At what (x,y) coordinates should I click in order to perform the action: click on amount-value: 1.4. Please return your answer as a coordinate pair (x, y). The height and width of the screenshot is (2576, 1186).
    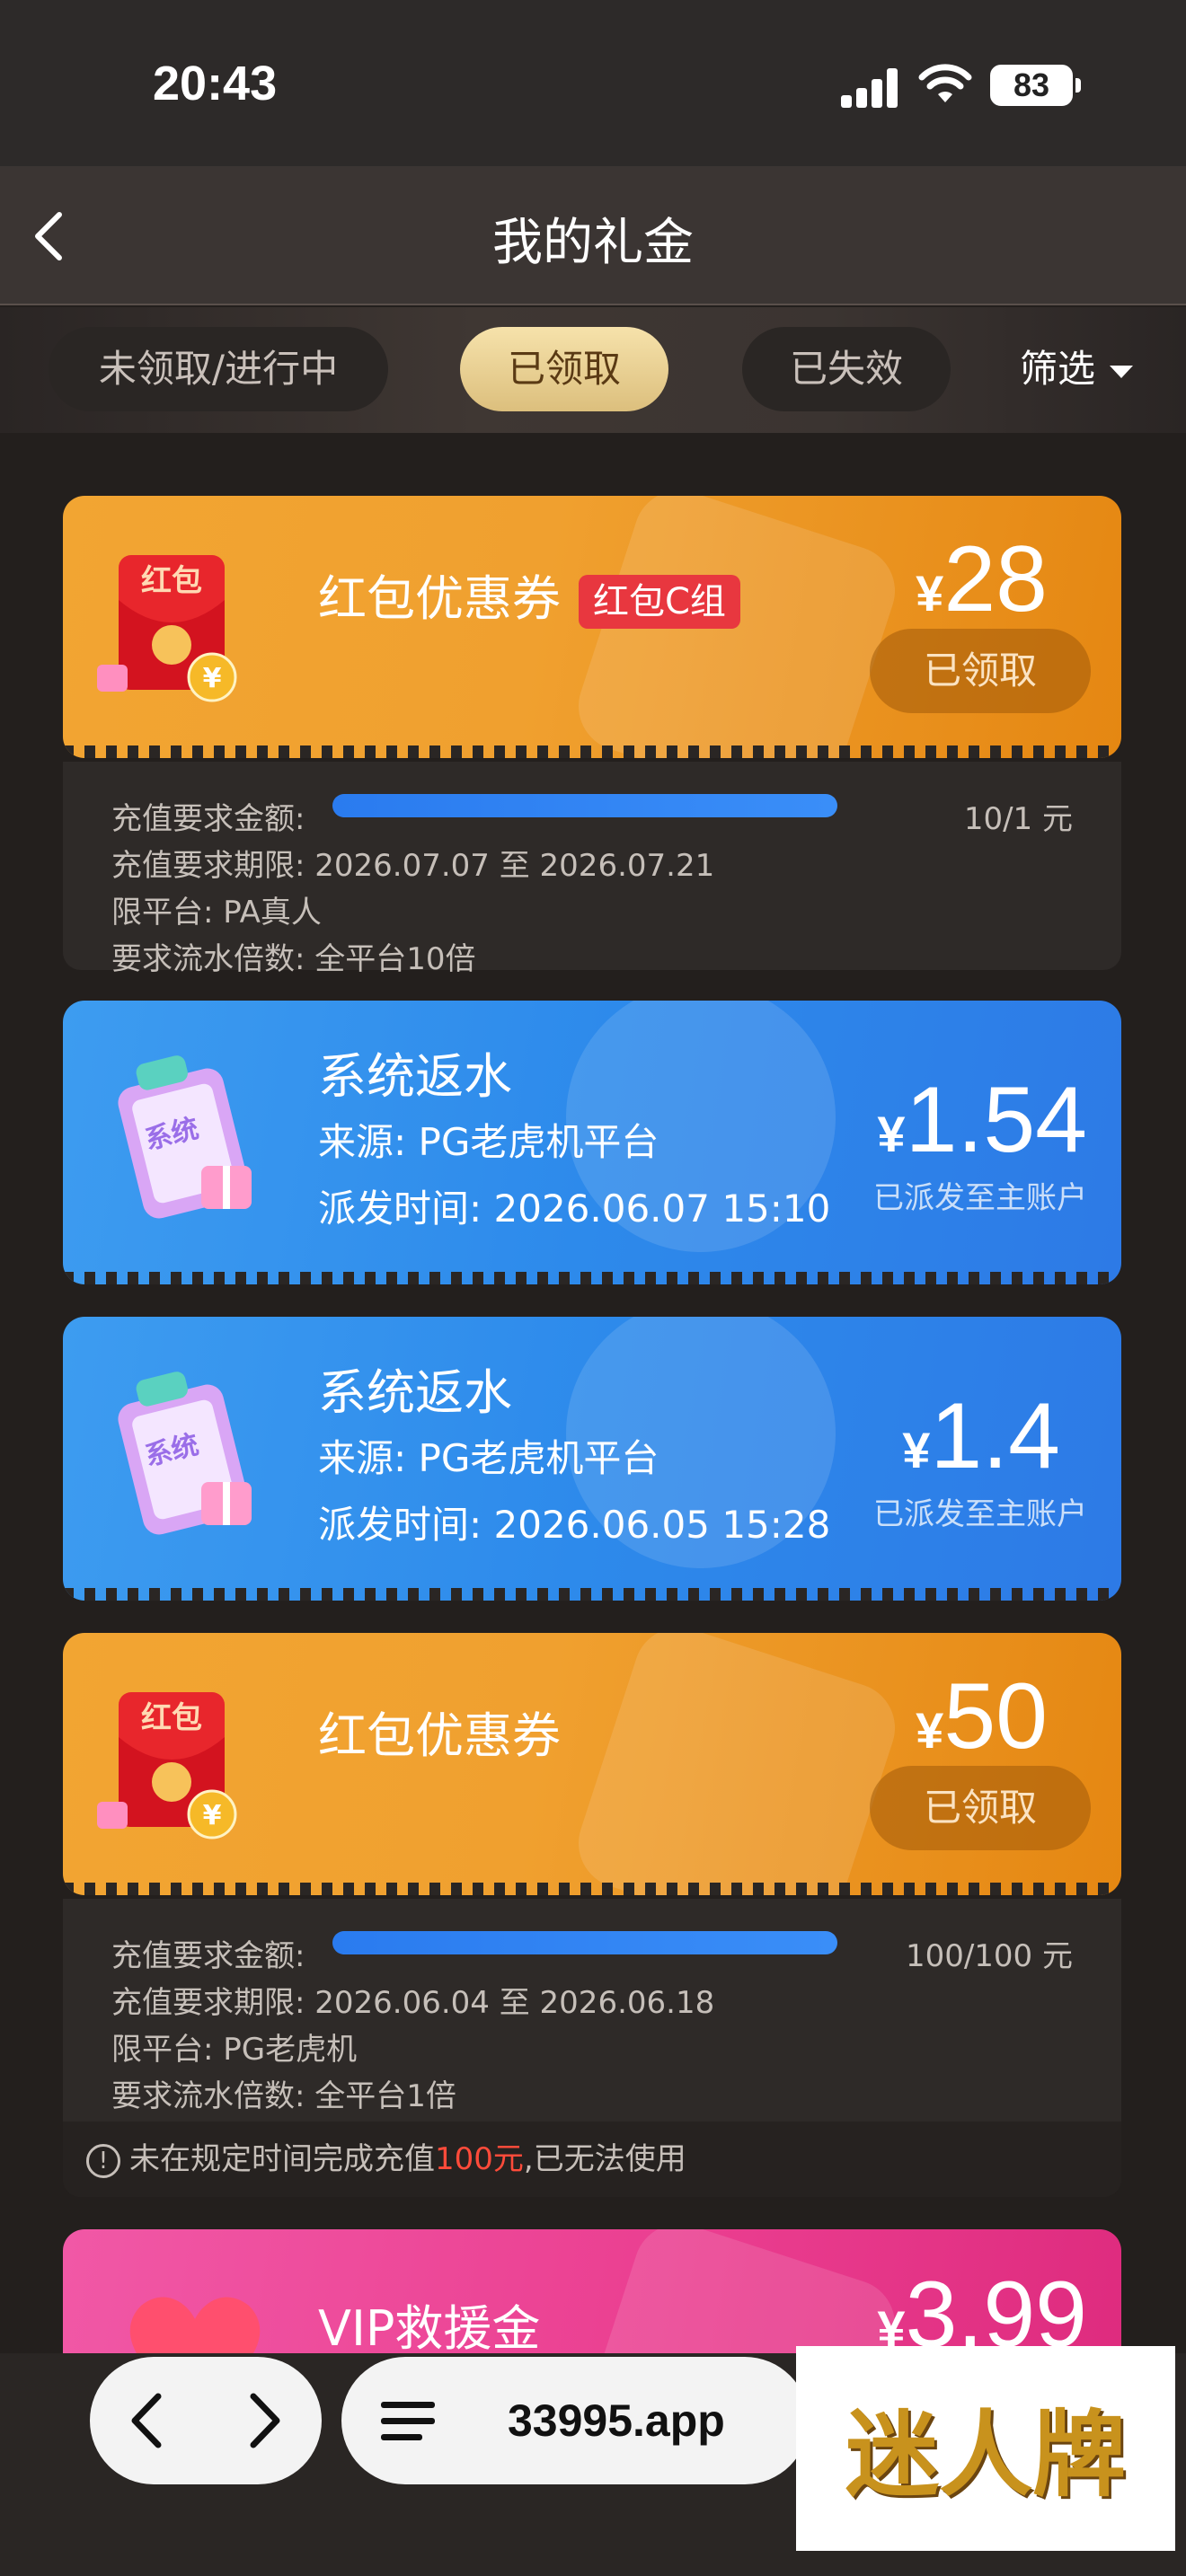
    Looking at the image, I should click on (995, 1436).